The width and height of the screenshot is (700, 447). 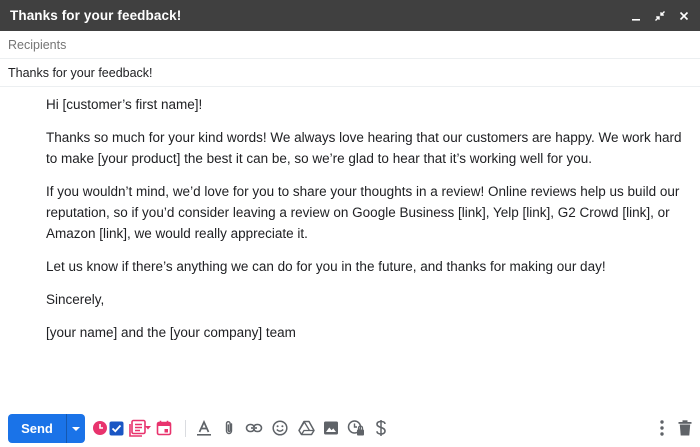 I want to click on compose-title-bar: Thanks for your feedback!, so click(x=350, y=15).